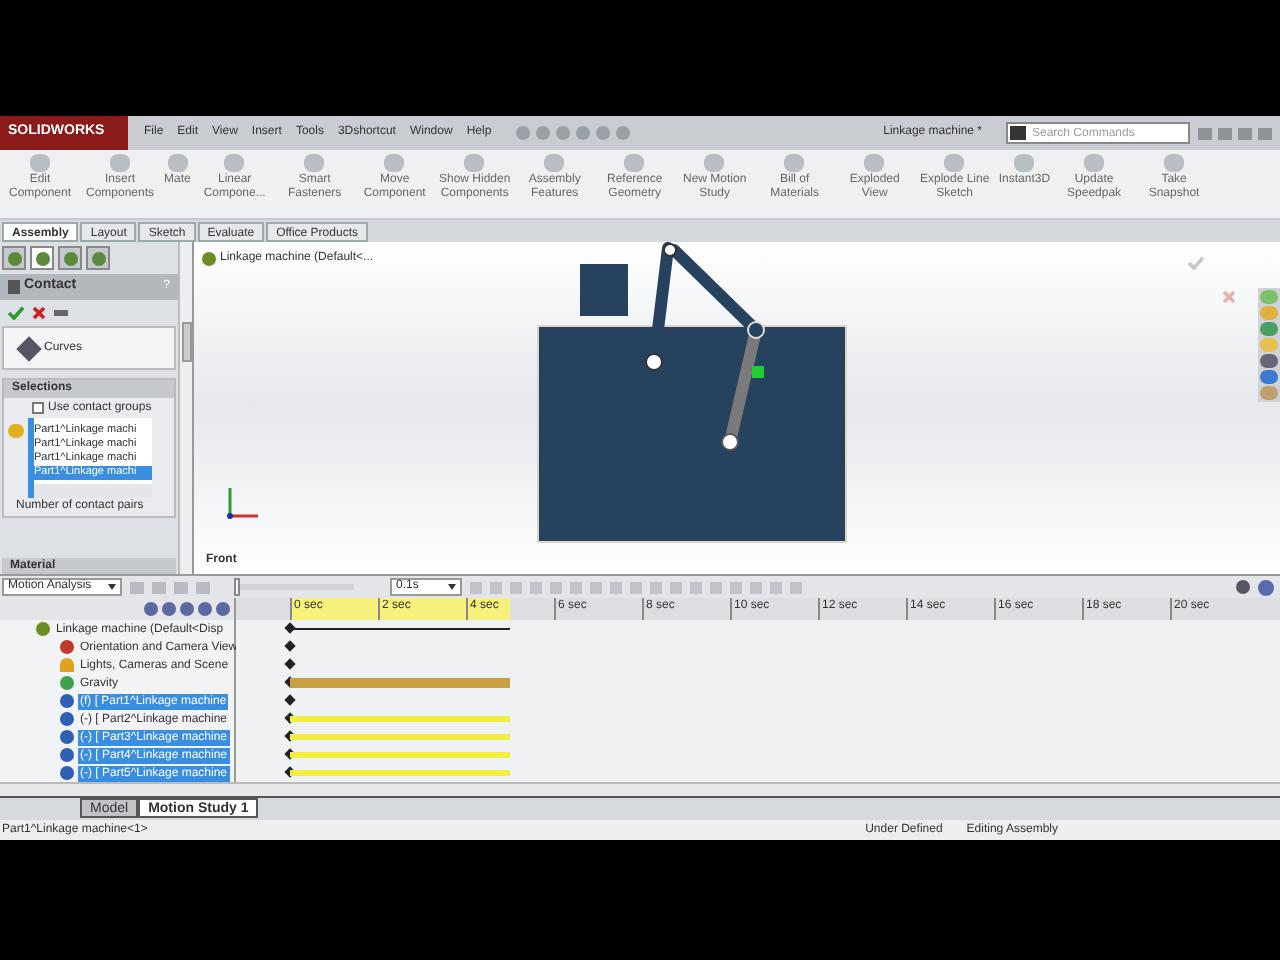 The height and width of the screenshot is (960, 1280). Describe the element at coordinates (758, 372) in the screenshot. I see `selection-marker` at that location.